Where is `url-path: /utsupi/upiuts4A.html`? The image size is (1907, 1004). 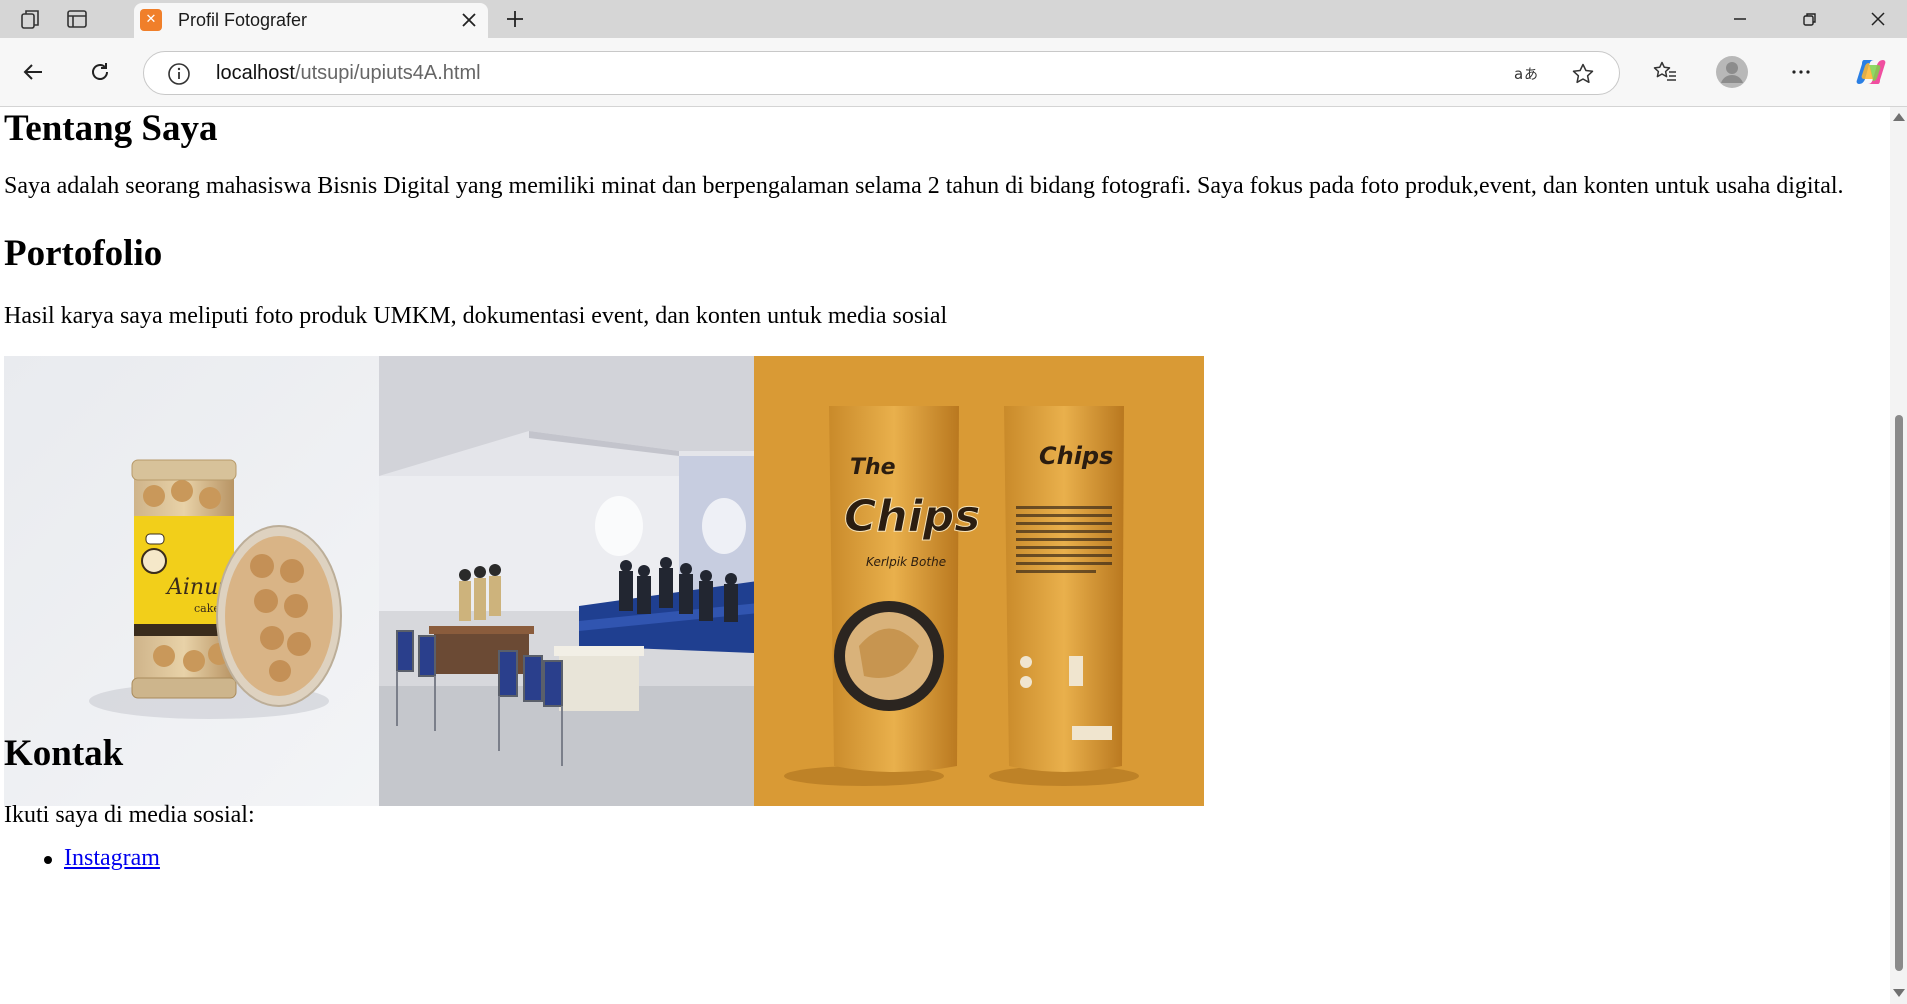 url-path: /utsupi/upiuts4A.html is located at coordinates (387, 73).